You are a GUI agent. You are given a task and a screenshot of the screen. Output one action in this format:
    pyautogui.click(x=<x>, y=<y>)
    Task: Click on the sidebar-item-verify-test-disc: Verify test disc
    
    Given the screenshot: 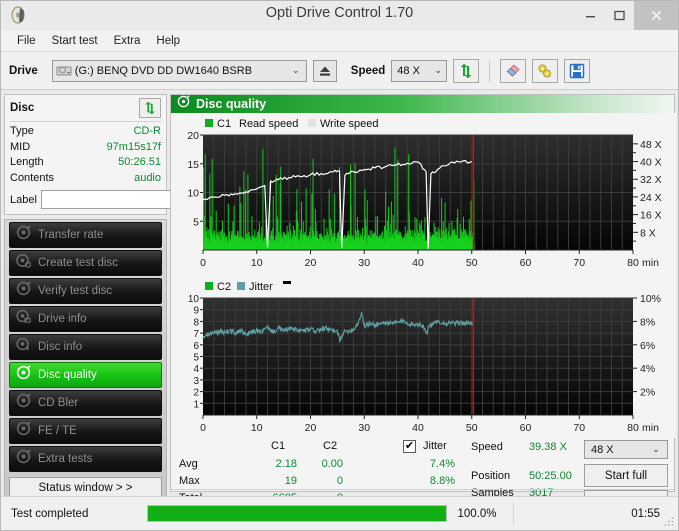 What is the action you would take?
    pyautogui.click(x=85, y=291)
    